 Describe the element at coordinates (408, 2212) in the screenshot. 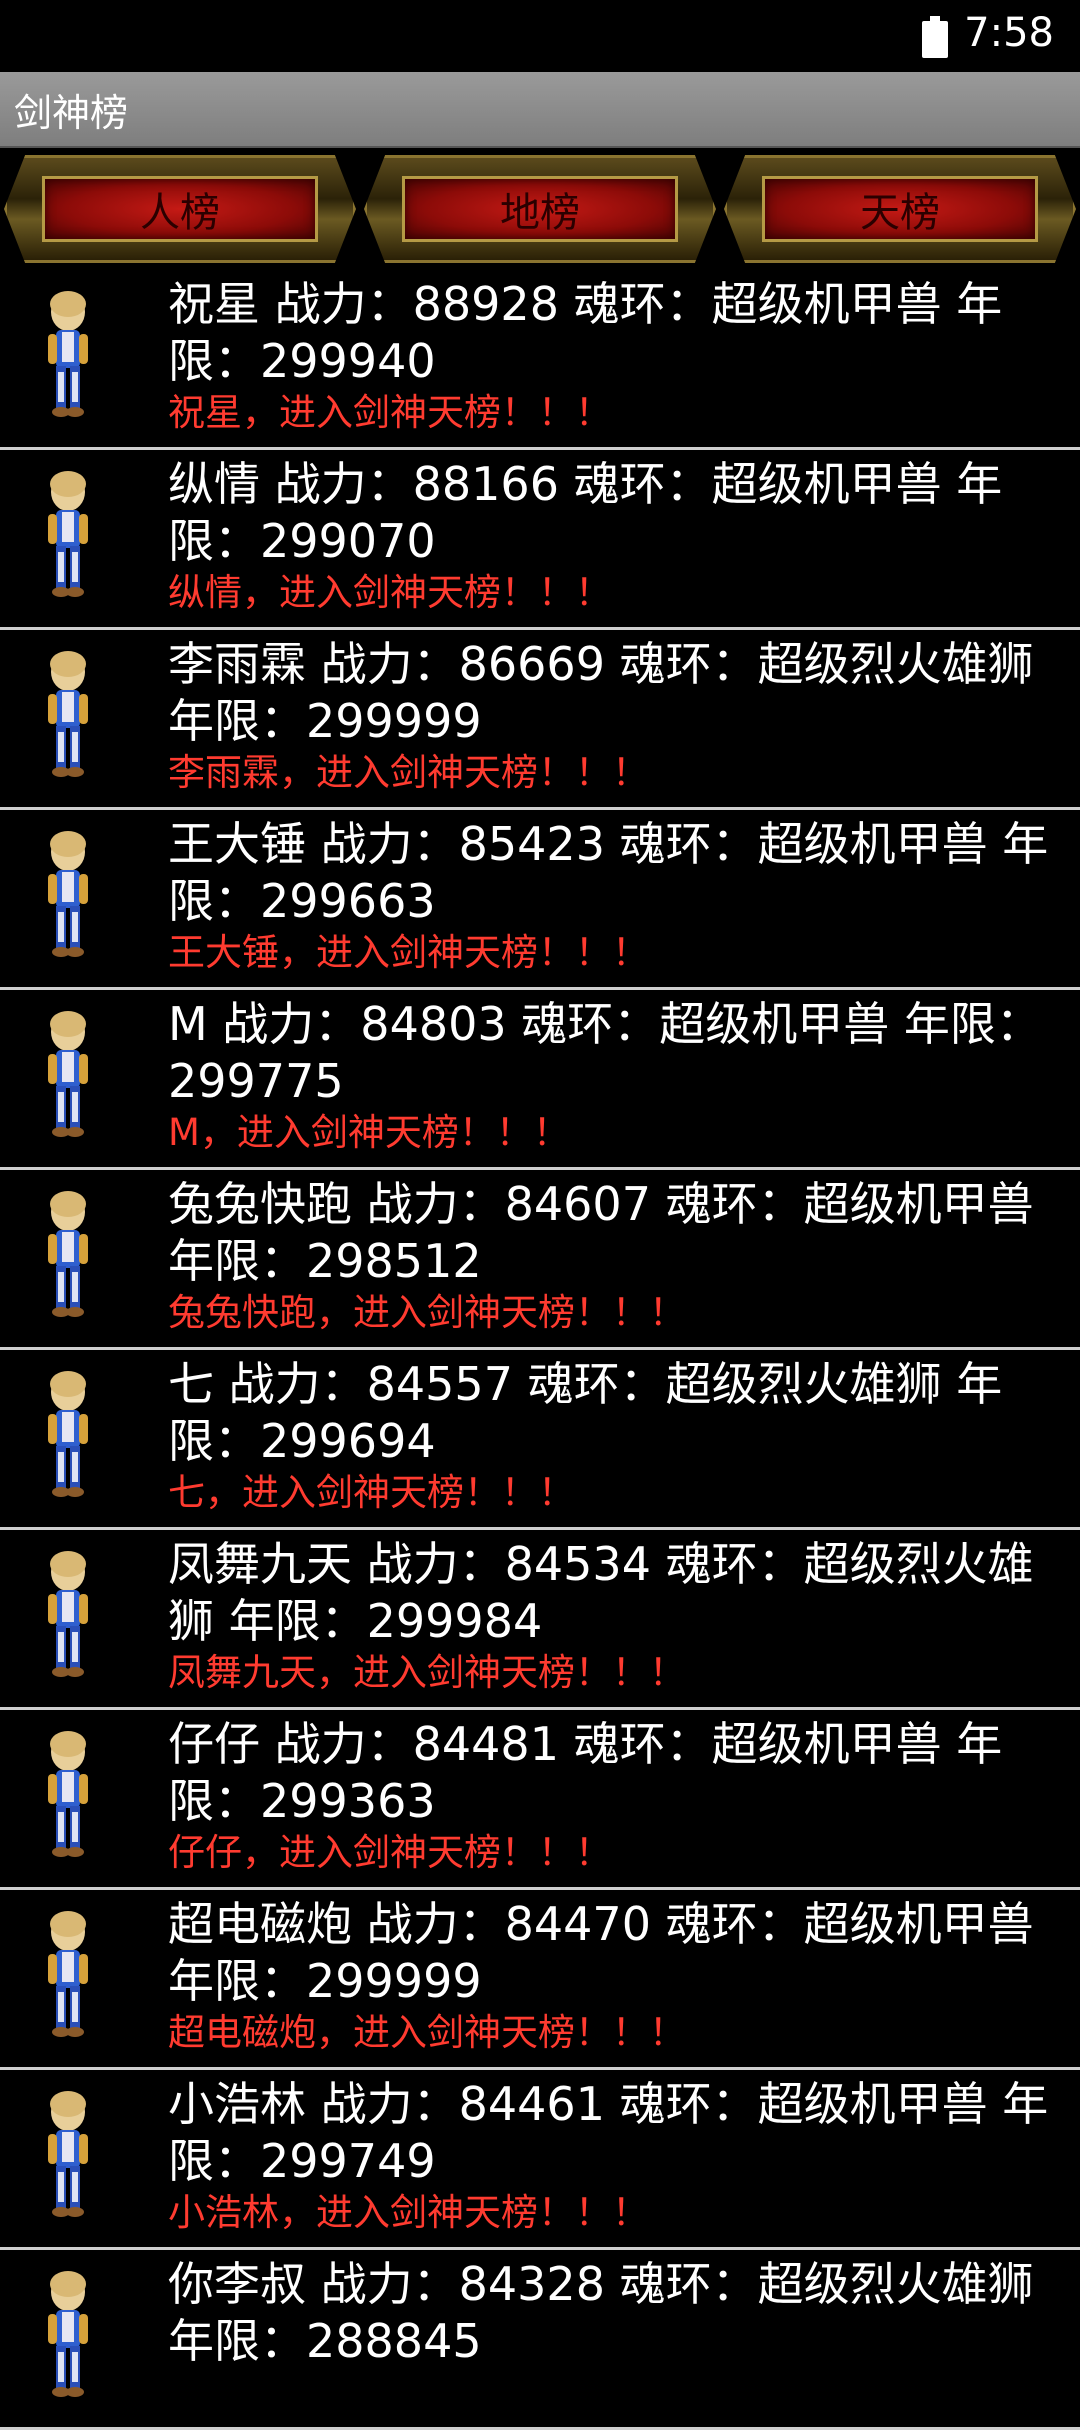

I see `rank-message: 小浩林，进入剑神天榜！！！` at that location.